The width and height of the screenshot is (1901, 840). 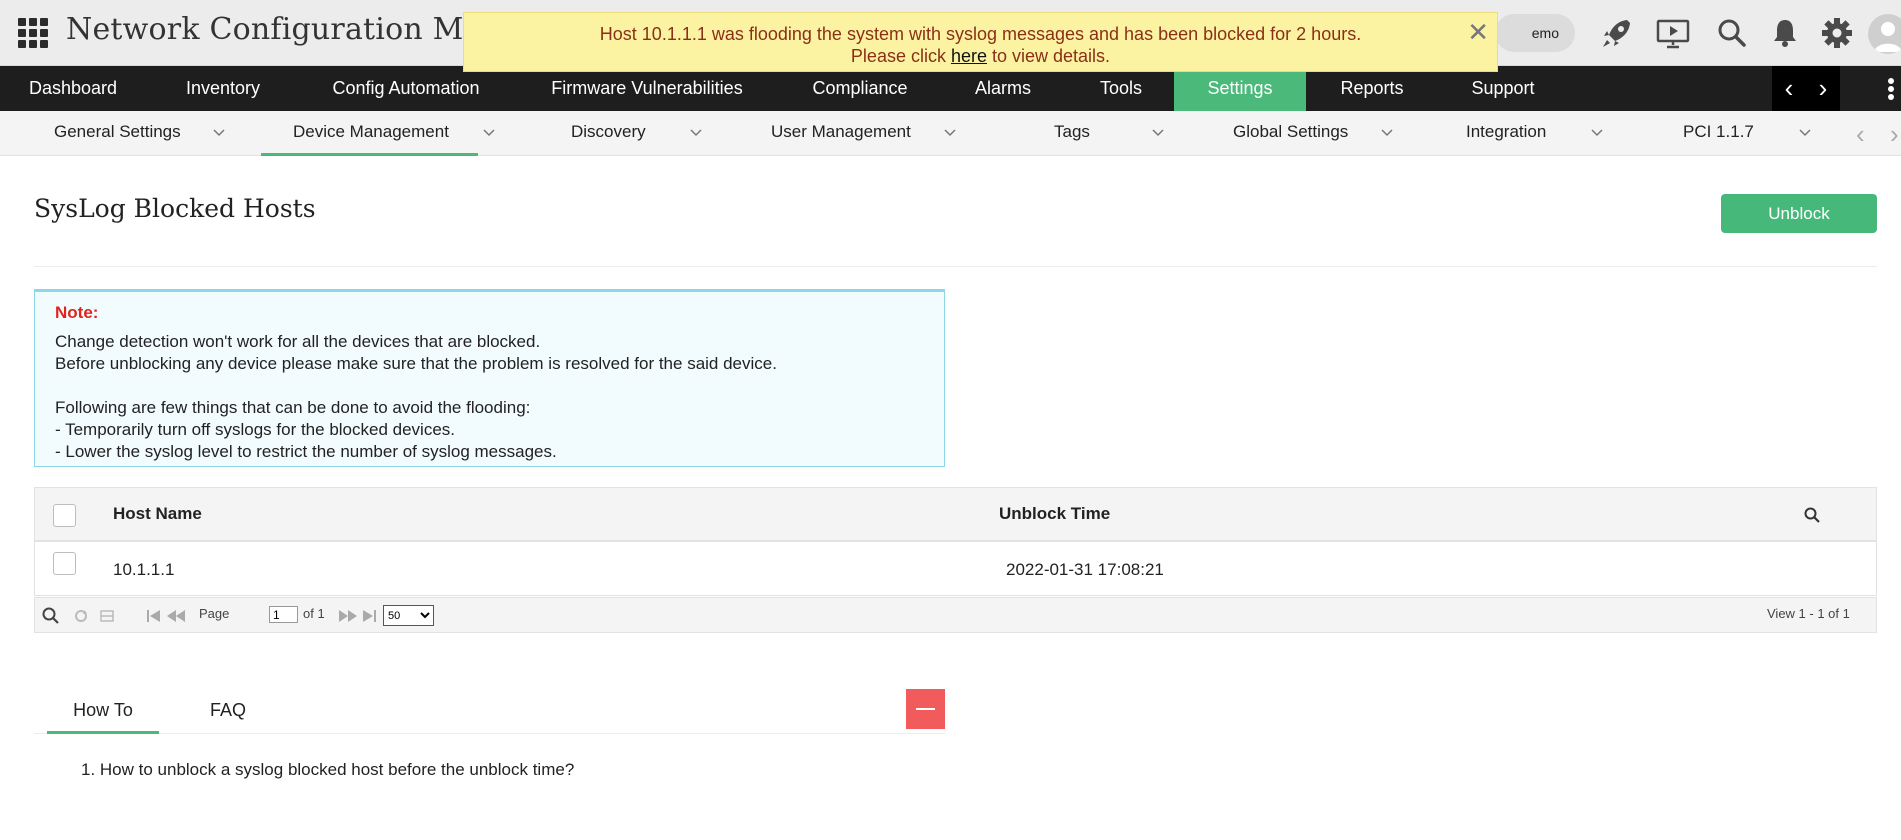 What do you see at coordinates (117, 133) in the screenshot?
I see `subnav-general-settings: General Settings` at bounding box center [117, 133].